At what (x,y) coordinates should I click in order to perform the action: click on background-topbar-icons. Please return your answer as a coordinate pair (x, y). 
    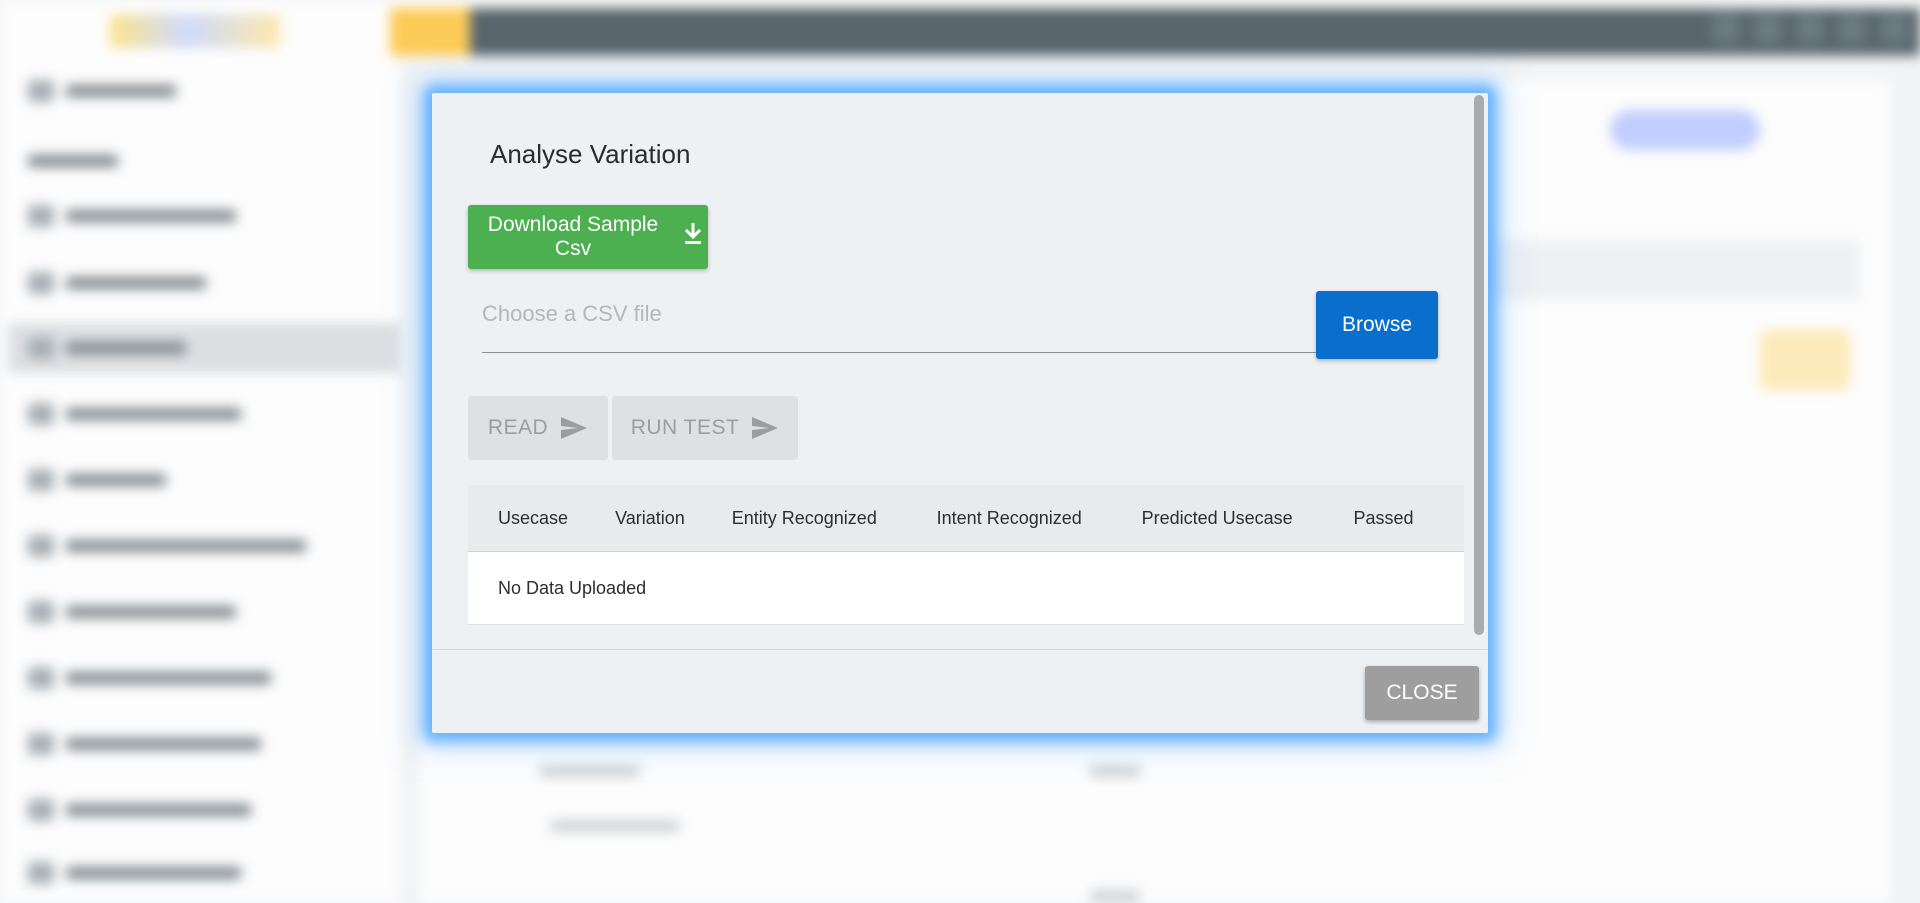
    Looking at the image, I should click on (1810, 29).